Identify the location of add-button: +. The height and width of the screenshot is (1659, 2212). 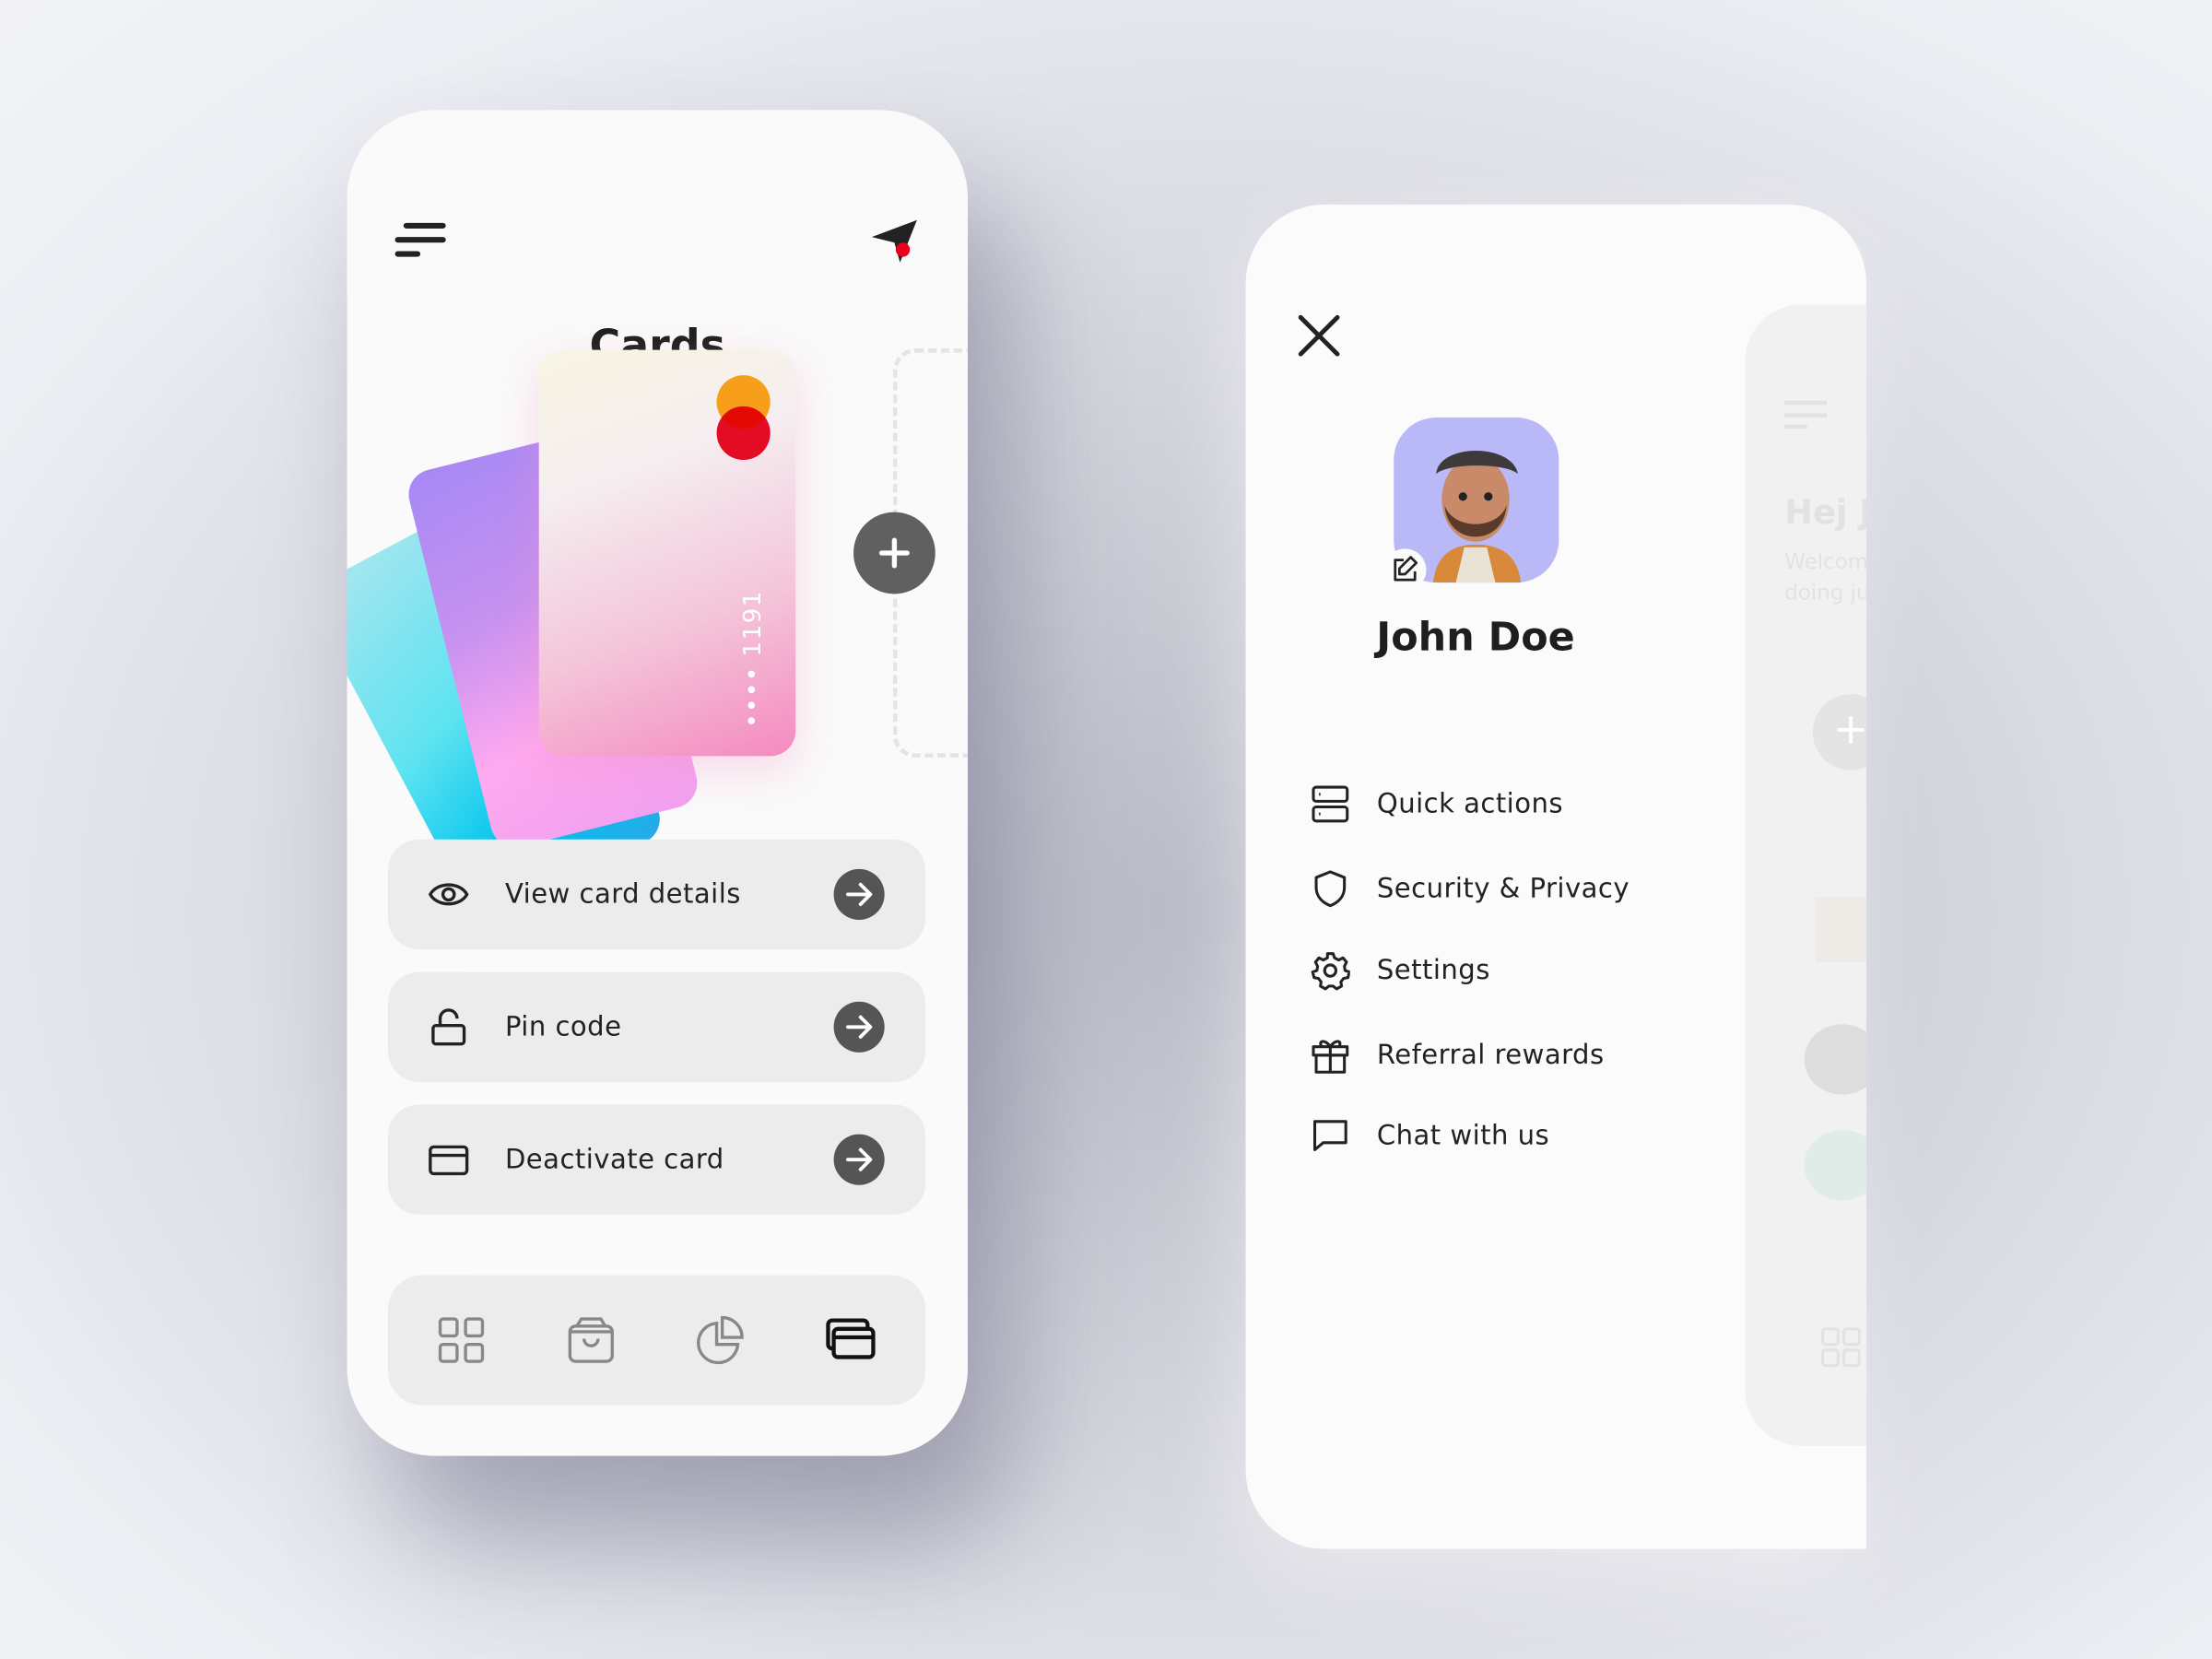
(1839, 732).